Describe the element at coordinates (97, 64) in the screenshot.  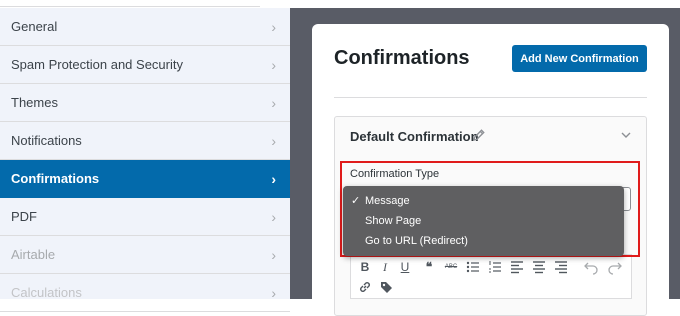
I see `sidebar-item-label: Spam Protection and Security` at that location.